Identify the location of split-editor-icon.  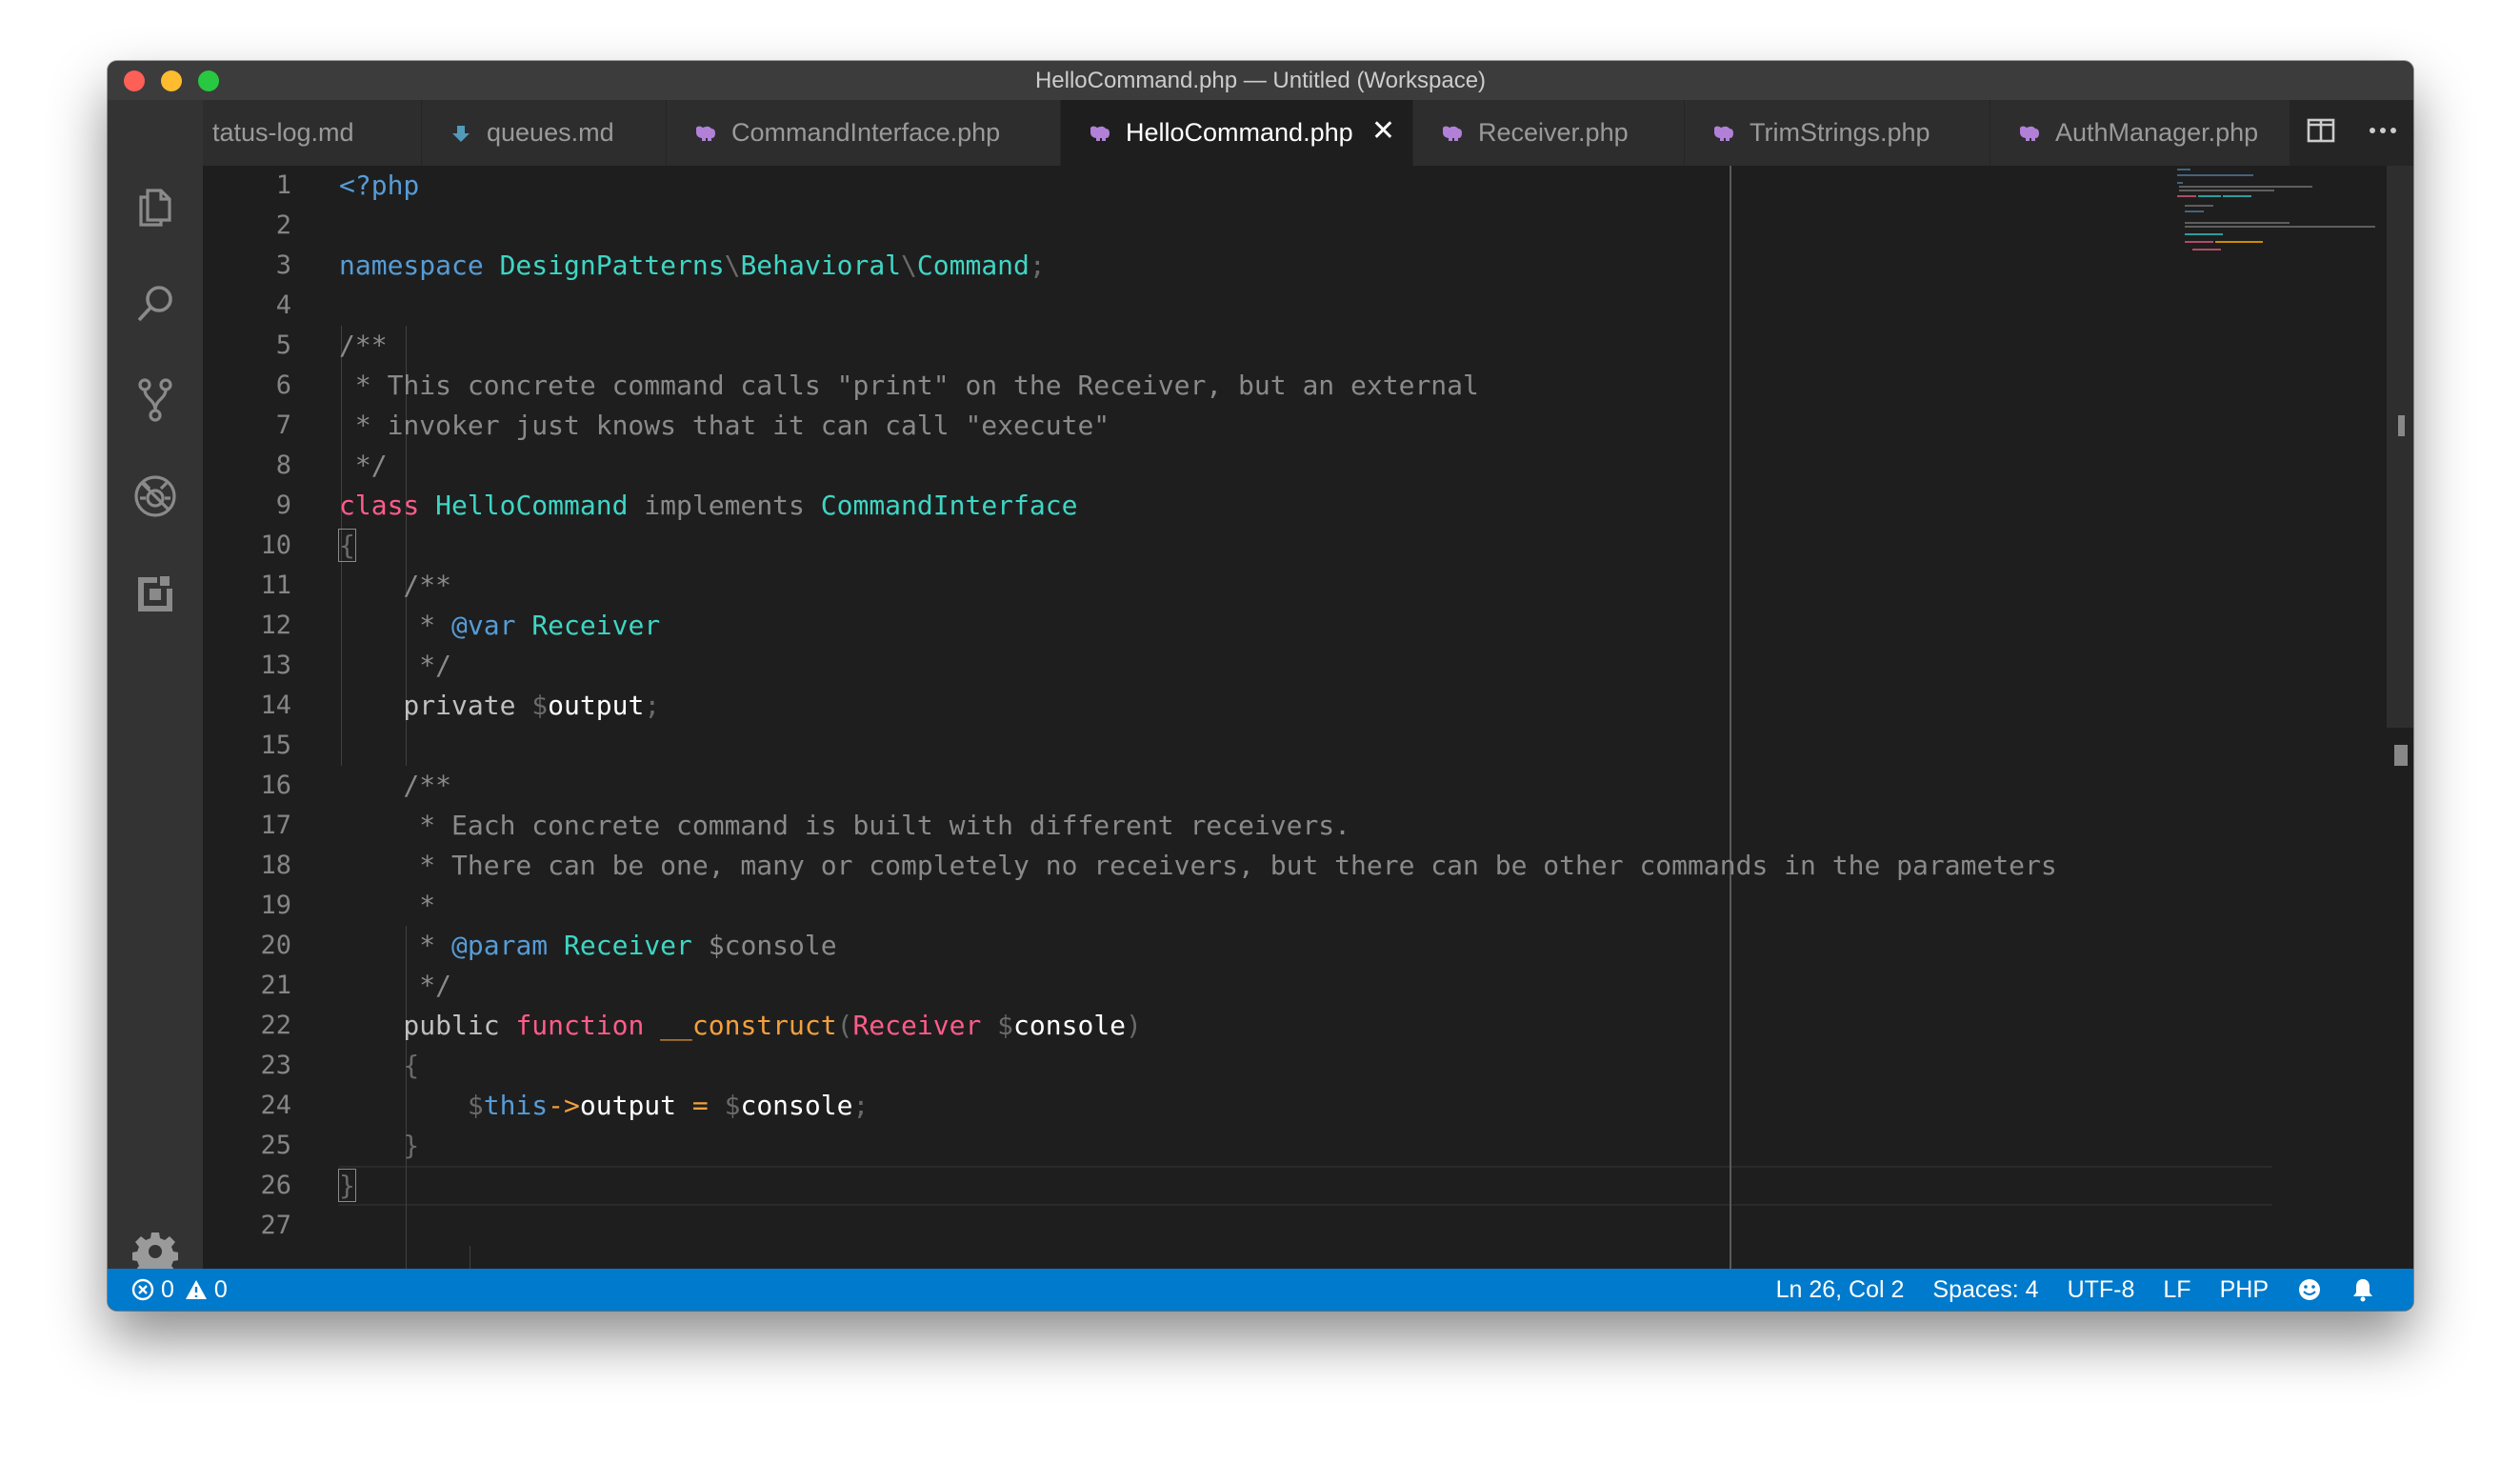
(2321, 132).